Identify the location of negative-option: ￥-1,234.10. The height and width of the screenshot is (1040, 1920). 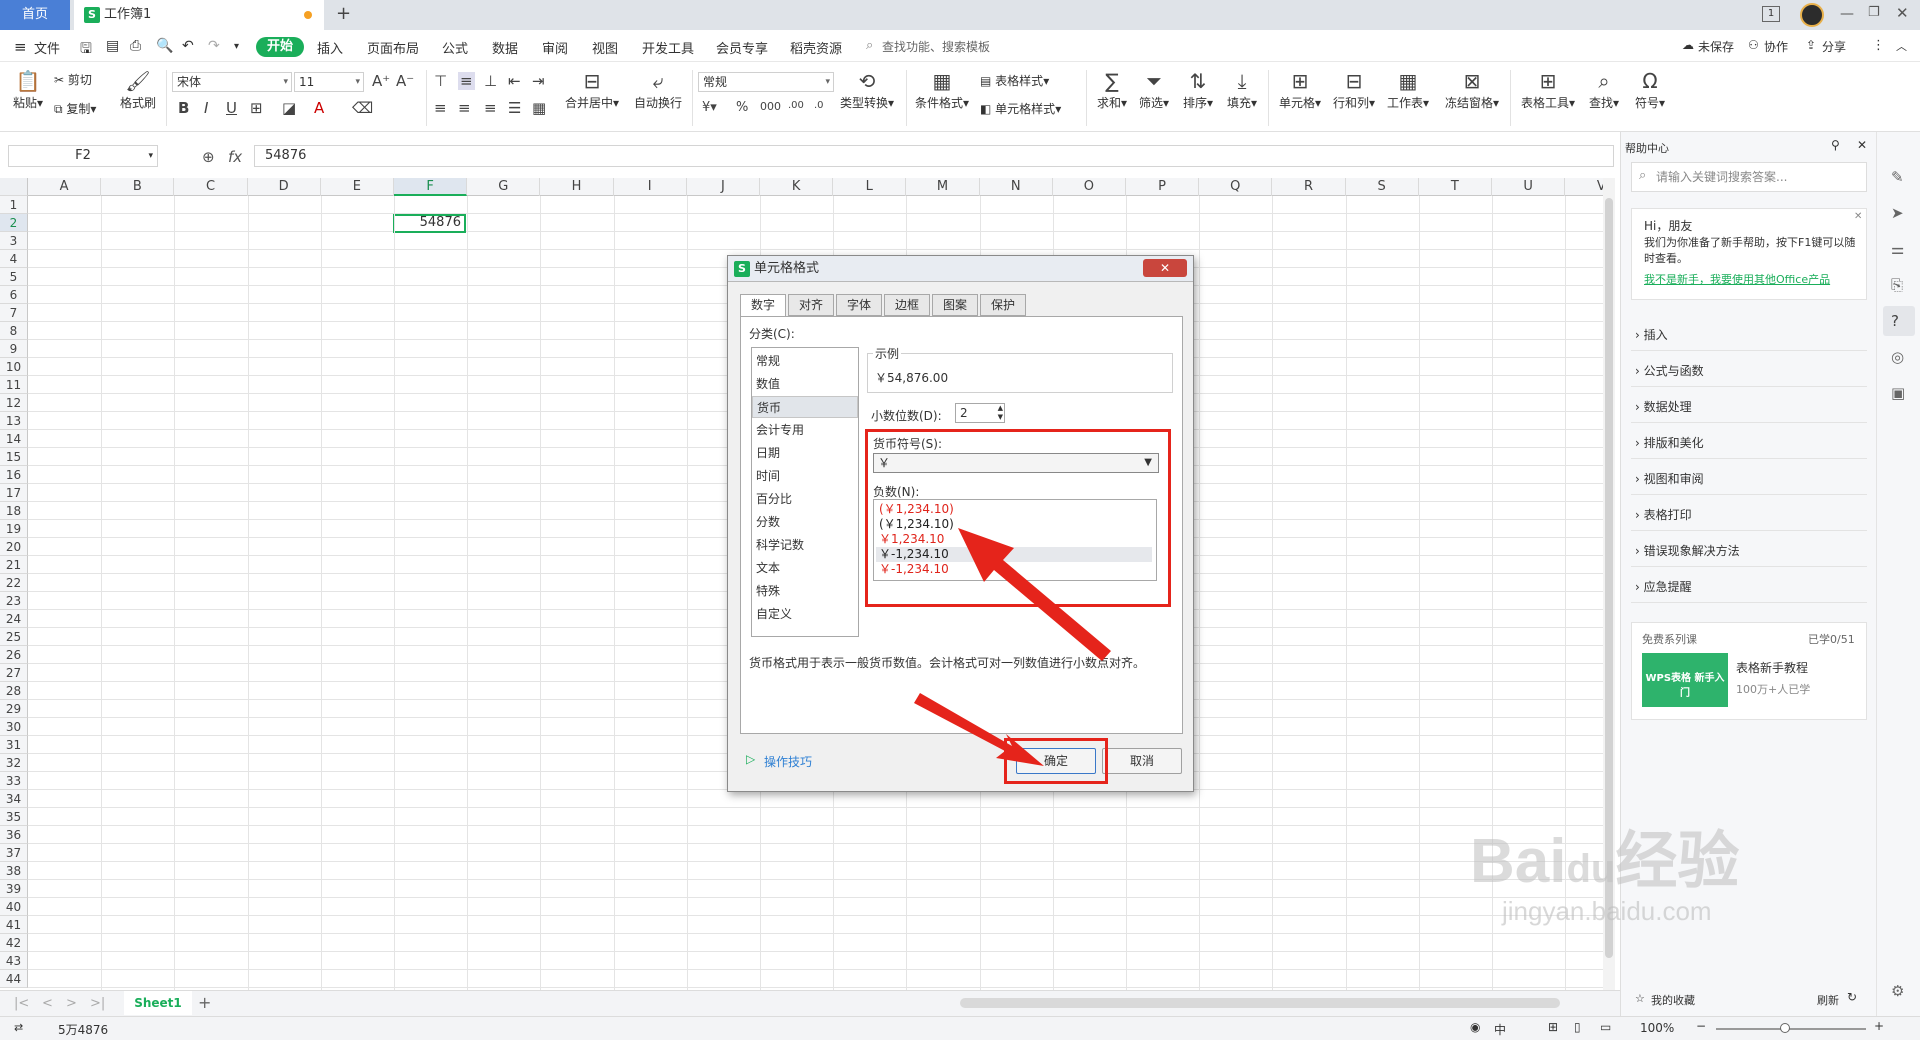
(1014, 569).